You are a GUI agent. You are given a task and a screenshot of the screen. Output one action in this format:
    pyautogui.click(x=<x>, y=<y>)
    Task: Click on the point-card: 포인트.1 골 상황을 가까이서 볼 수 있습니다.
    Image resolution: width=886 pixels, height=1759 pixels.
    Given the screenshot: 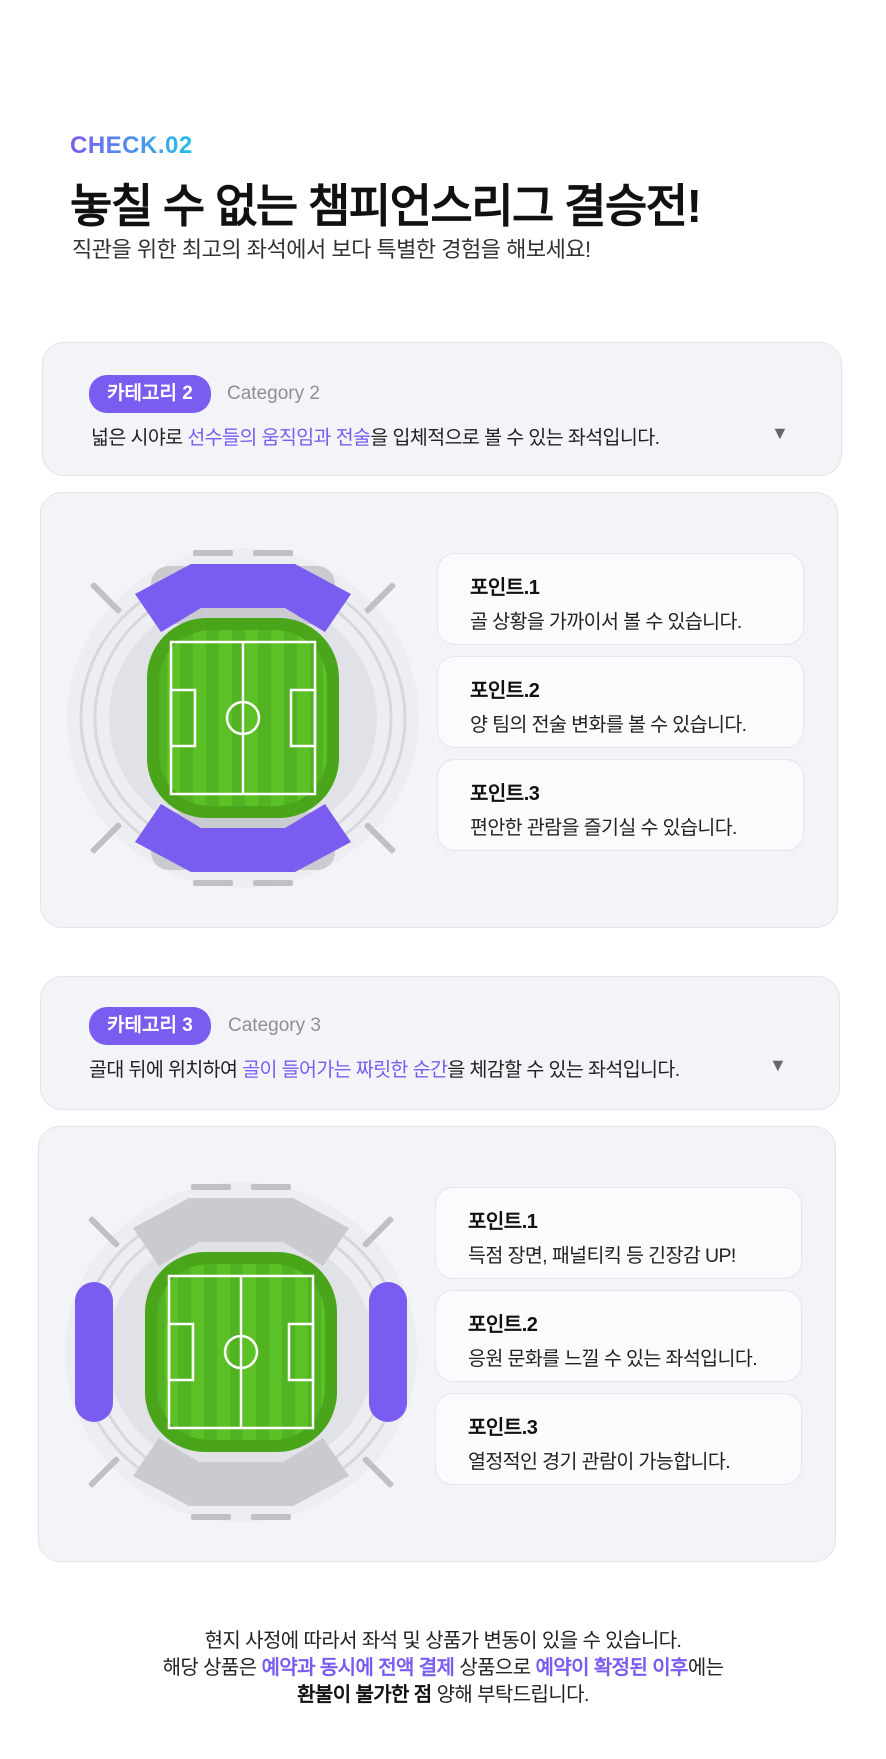 What is the action you would take?
    pyautogui.click(x=620, y=599)
    